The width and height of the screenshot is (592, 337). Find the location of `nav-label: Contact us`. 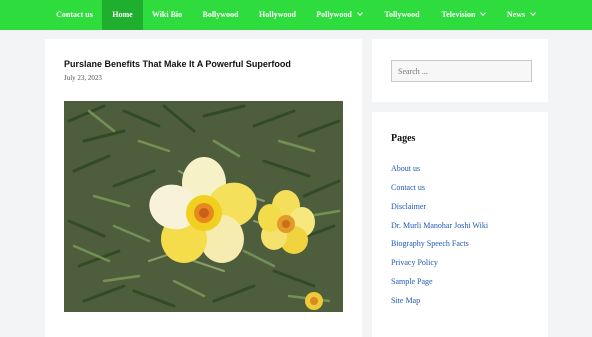

nav-label: Contact us is located at coordinates (74, 14).